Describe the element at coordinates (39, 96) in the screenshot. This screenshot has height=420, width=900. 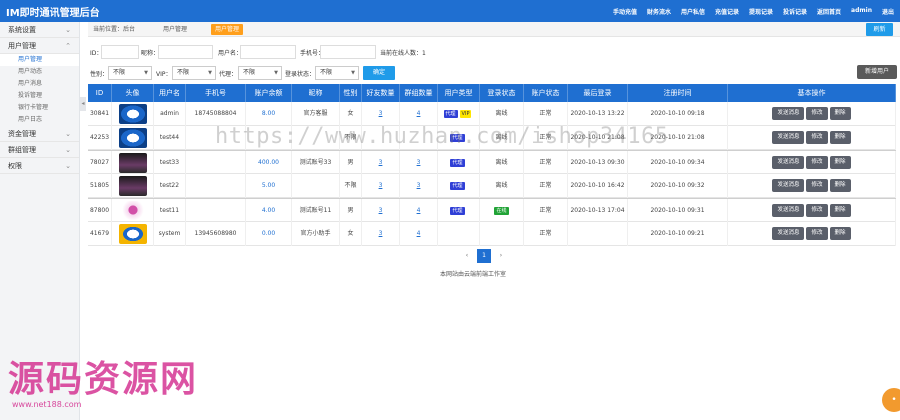
I see `sidebar-item-complaints: 投诉管理` at that location.